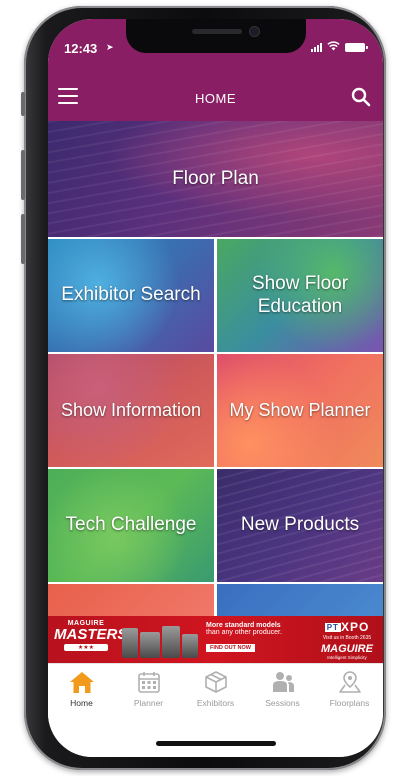  Describe the element at coordinates (216, 743) in the screenshot. I see `home-indicator` at that location.